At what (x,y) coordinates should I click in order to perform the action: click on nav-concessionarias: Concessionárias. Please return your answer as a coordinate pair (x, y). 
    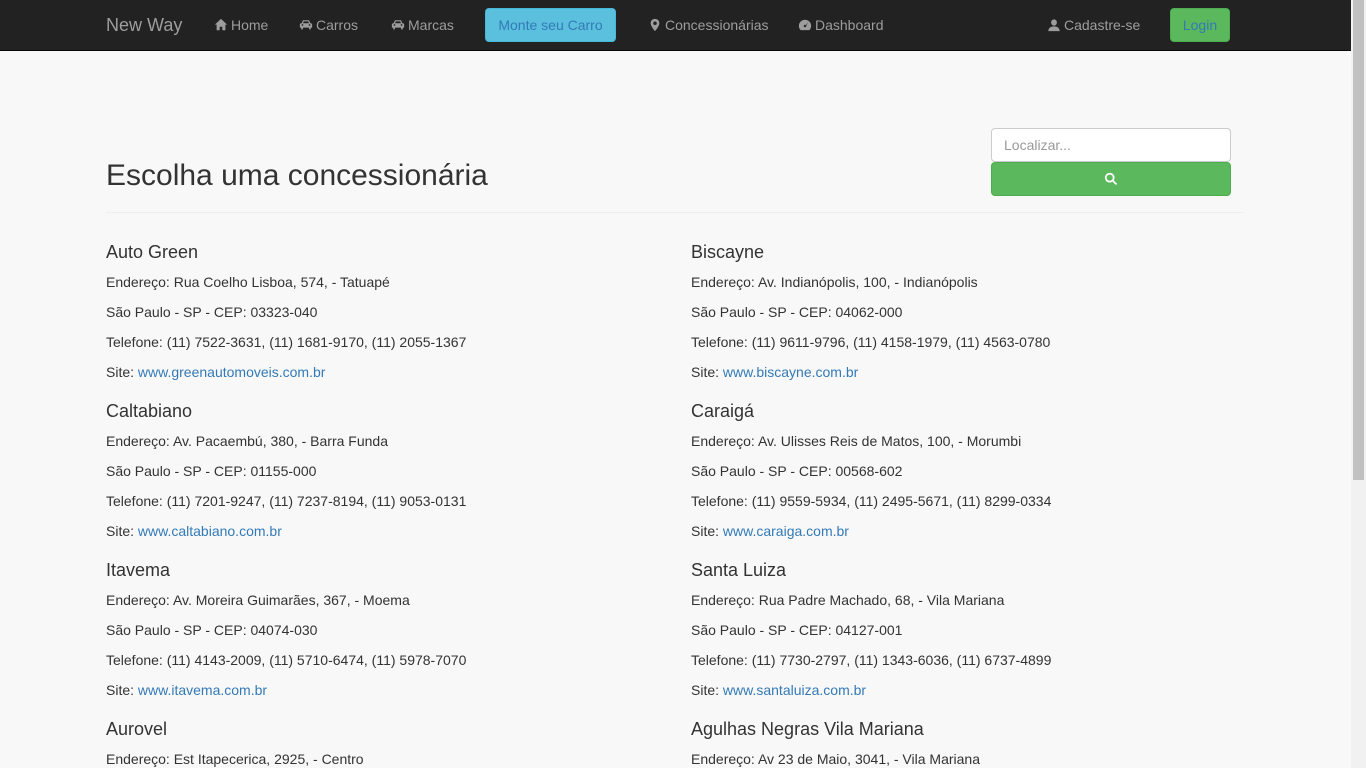
    Looking at the image, I should click on (708, 25).